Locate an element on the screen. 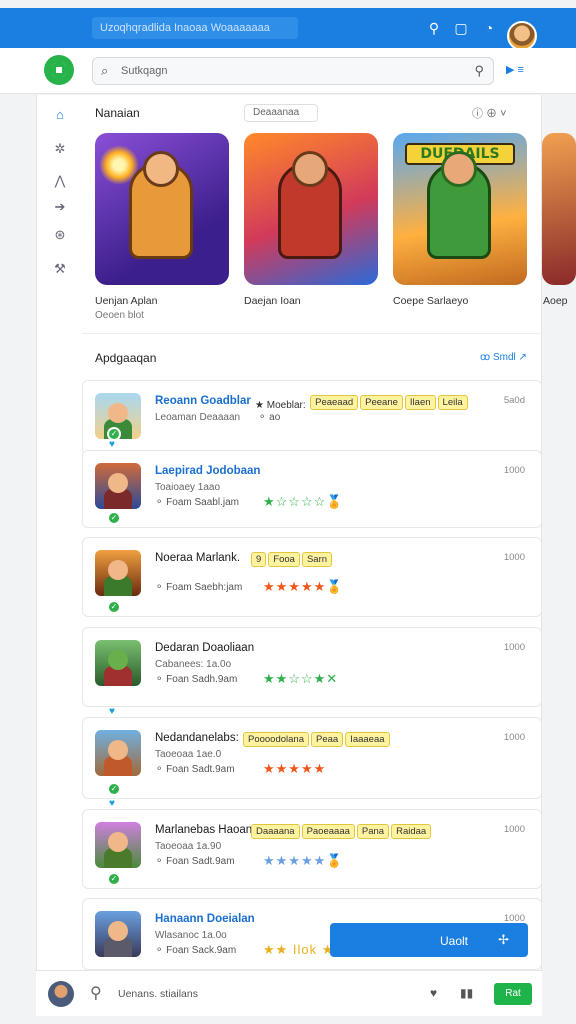 The height and width of the screenshot is (1024, 576). tag: Paoeaaaa is located at coordinates (328, 831).